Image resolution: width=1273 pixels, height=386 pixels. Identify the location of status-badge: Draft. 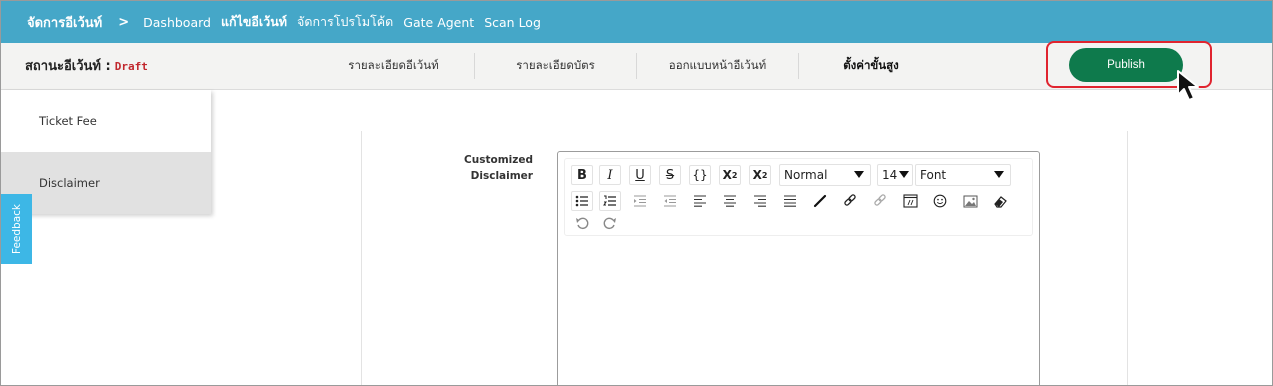
(131, 66).